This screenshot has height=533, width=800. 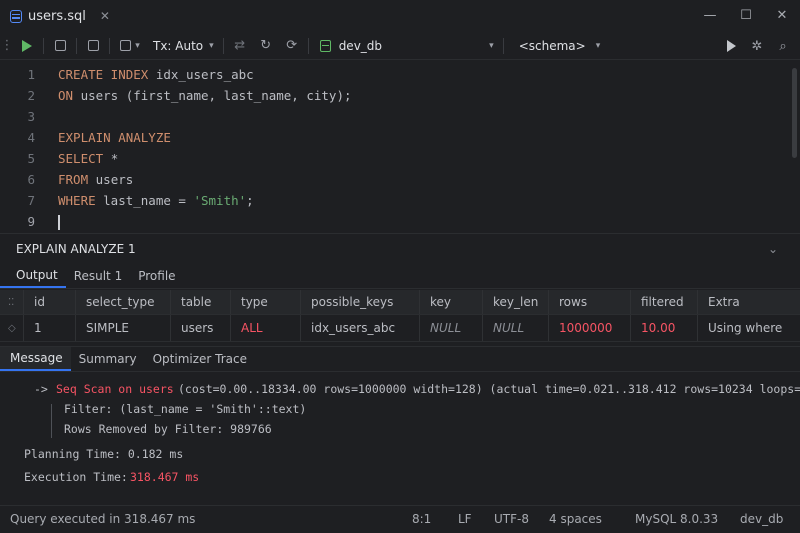 What do you see at coordinates (664, 328) in the screenshot?
I see `table-cell: 10.00` at bounding box center [664, 328].